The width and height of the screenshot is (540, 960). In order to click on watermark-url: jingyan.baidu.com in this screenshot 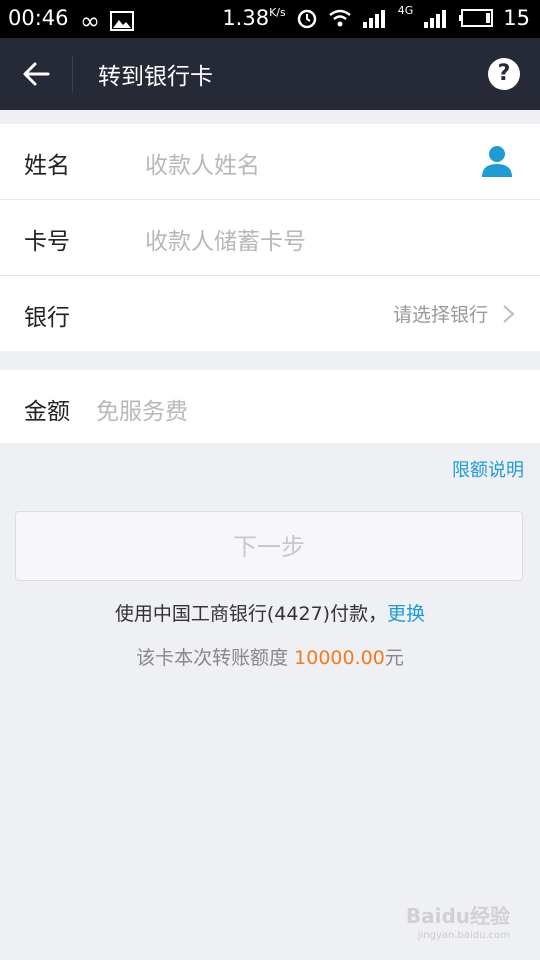, I will do `click(463, 935)`.